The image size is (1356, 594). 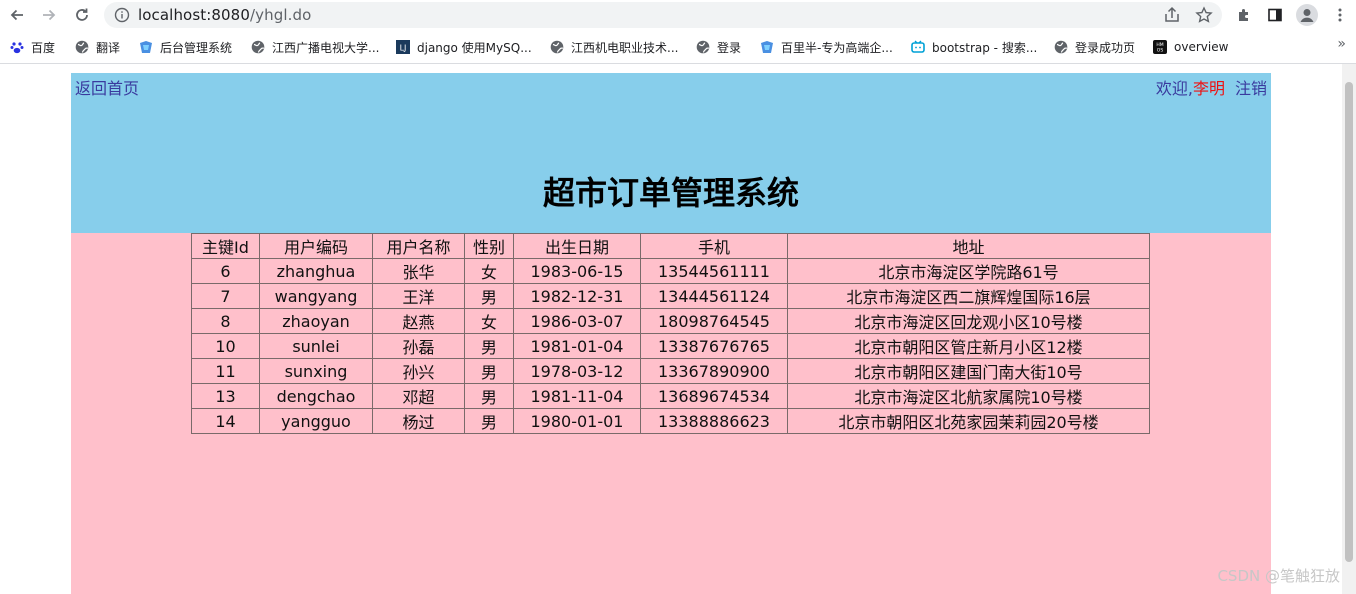 What do you see at coordinates (418, 396) in the screenshot?
I see `table-cell: 邓超` at bounding box center [418, 396].